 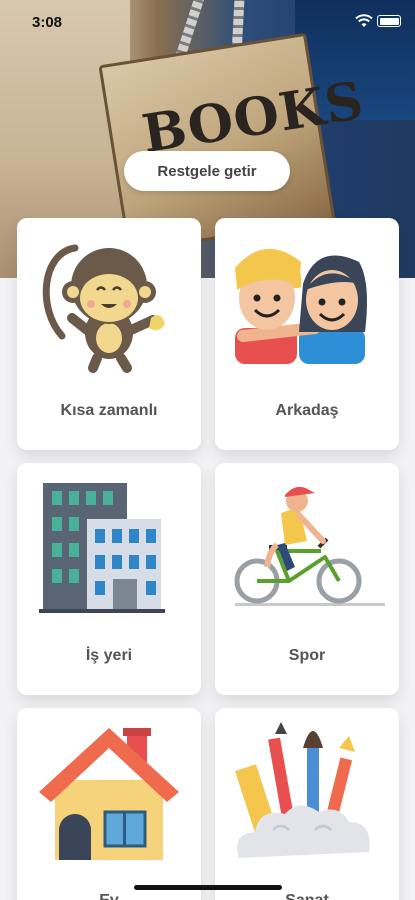 I want to click on category-card-friend: Arkadaş, so click(x=307, y=334).